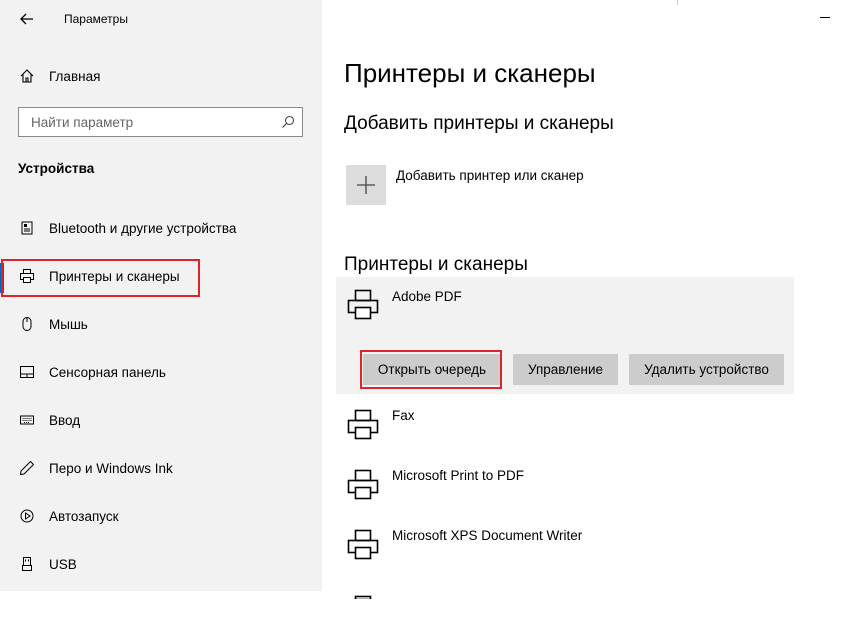 The height and width of the screenshot is (620, 849). I want to click on printer-name: Fax, so click(403, 415).